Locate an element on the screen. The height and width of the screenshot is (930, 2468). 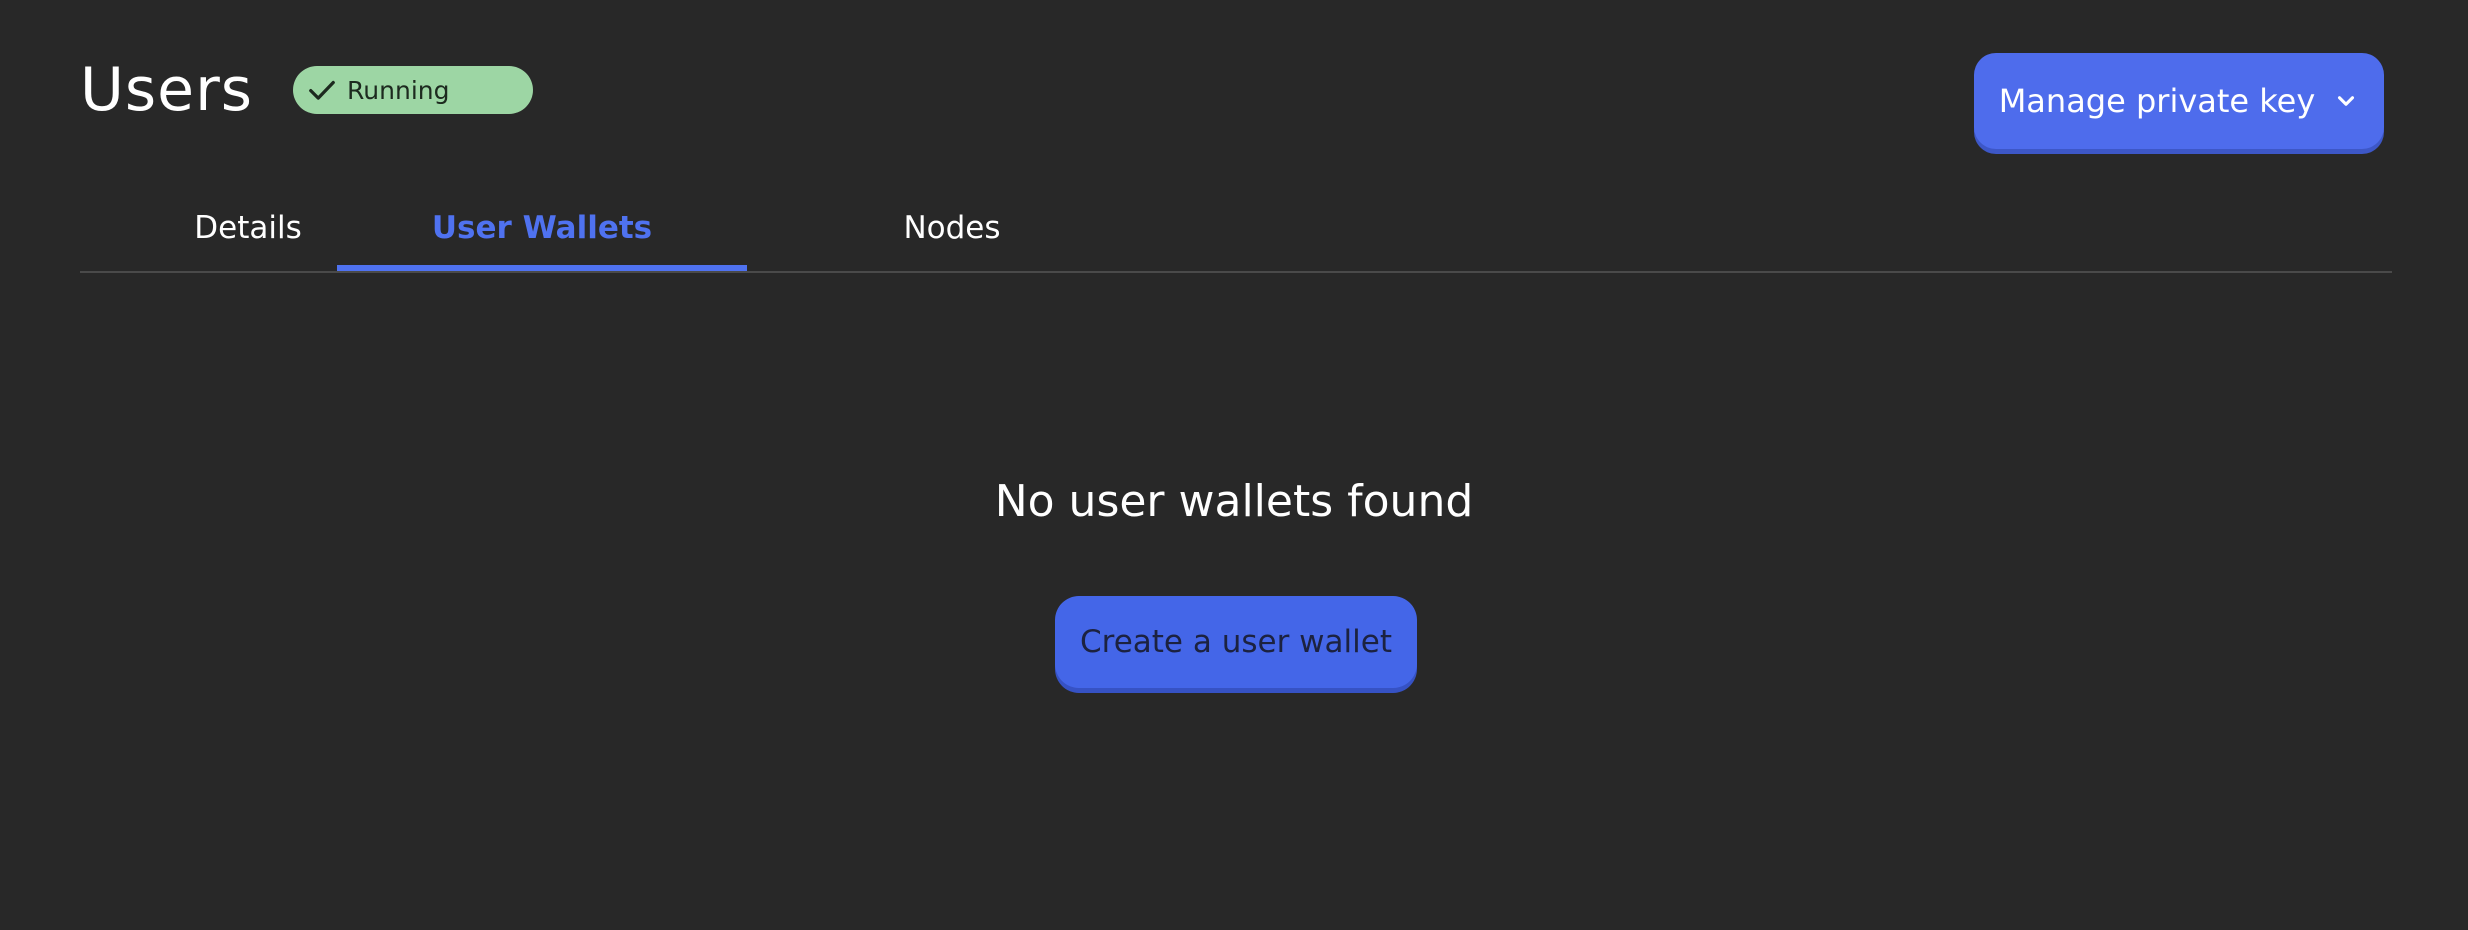
manage-private-key-button: Manage private key is located at coordinates (2179, 101).